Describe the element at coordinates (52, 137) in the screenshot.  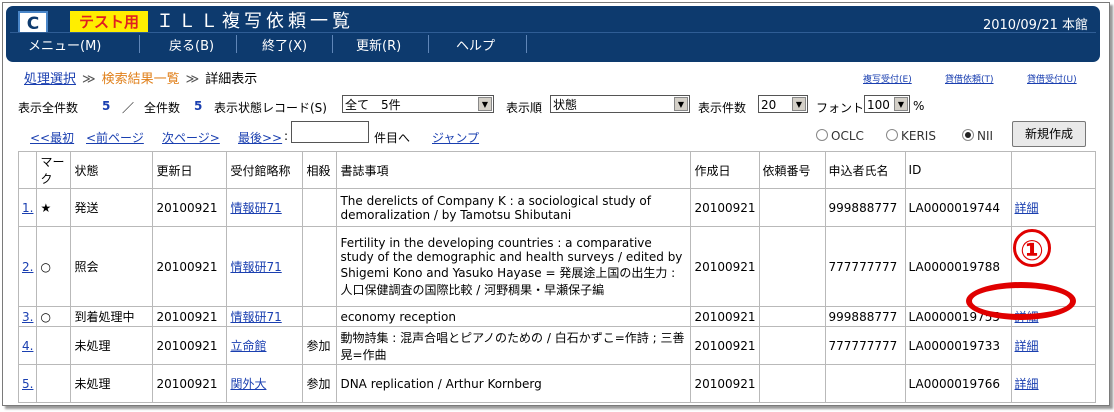
I see `first-page-link: <<最初` at that location.